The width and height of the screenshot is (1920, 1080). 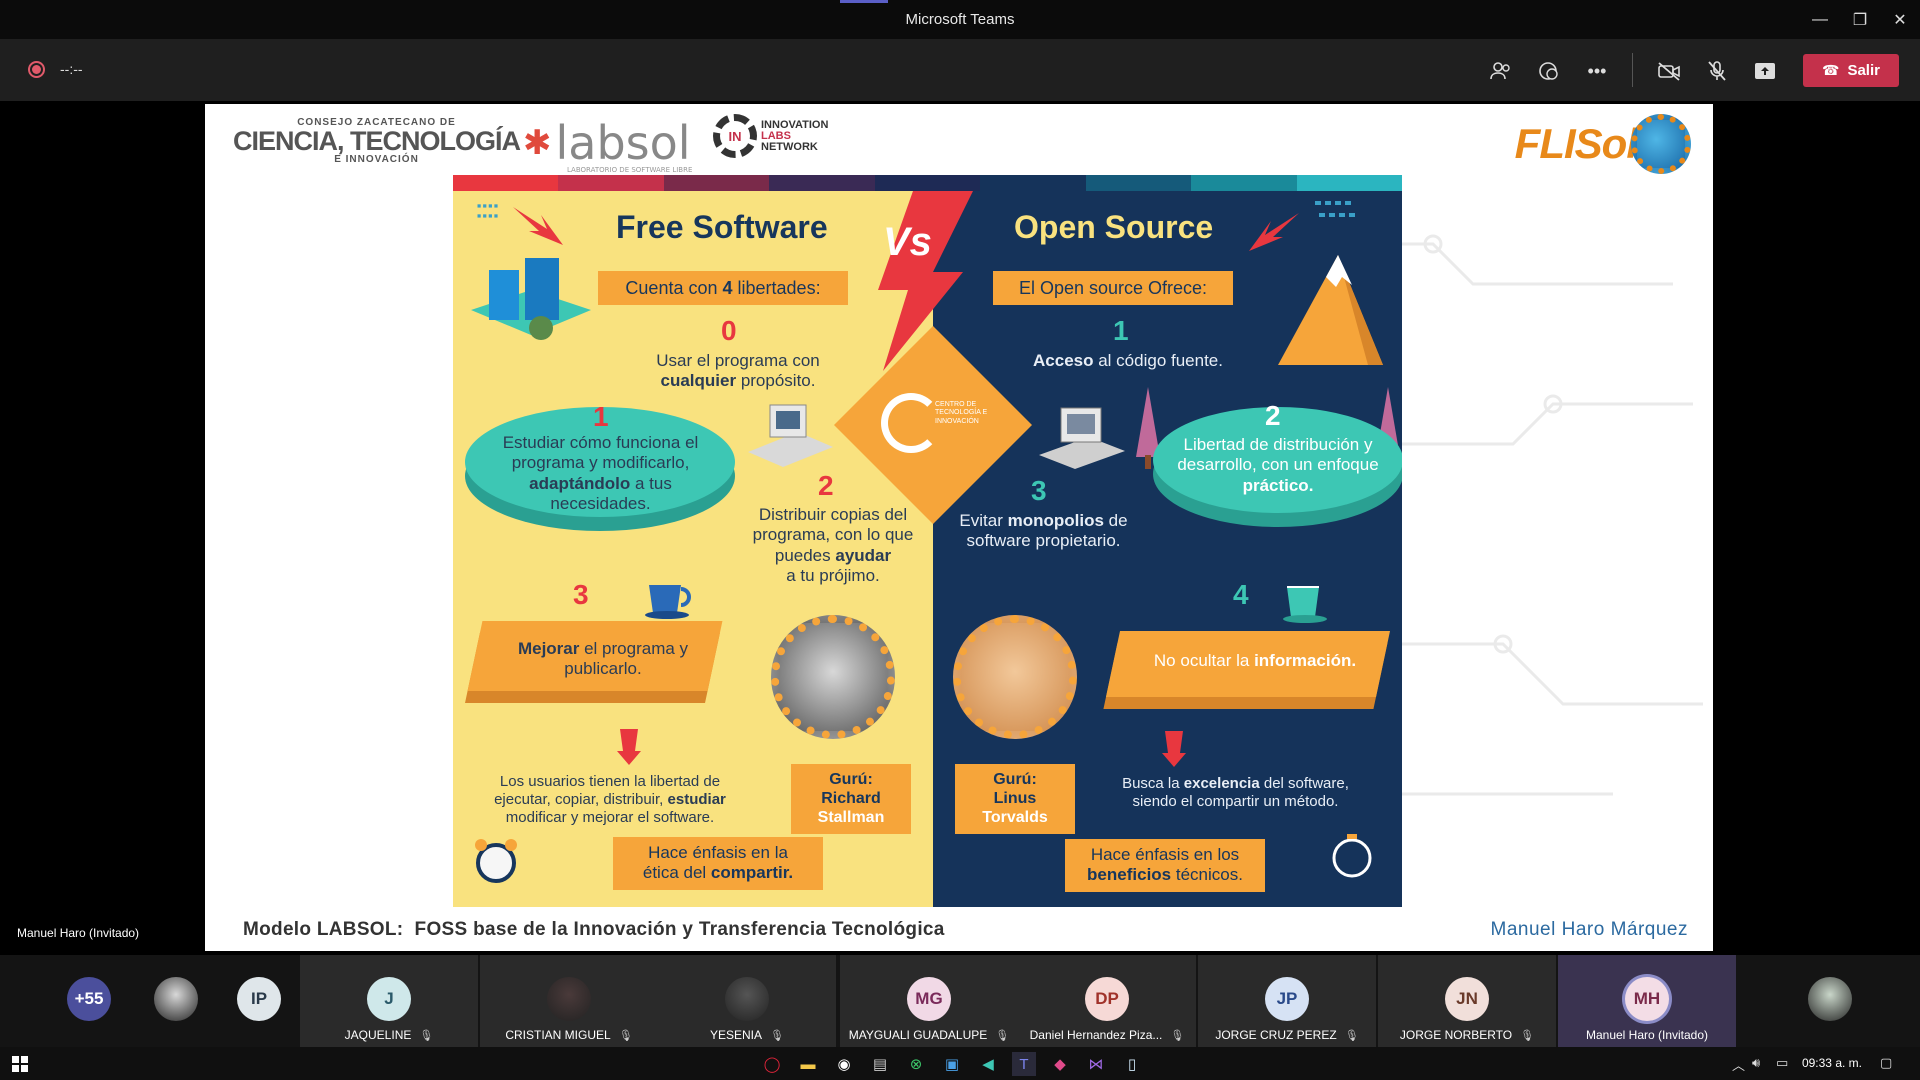 What do you see at coordinates (723, 288) in the screenshot?
I see `free-software-ribbon: Cuenta con 4 libertades:` at bounding box center [723, 288].